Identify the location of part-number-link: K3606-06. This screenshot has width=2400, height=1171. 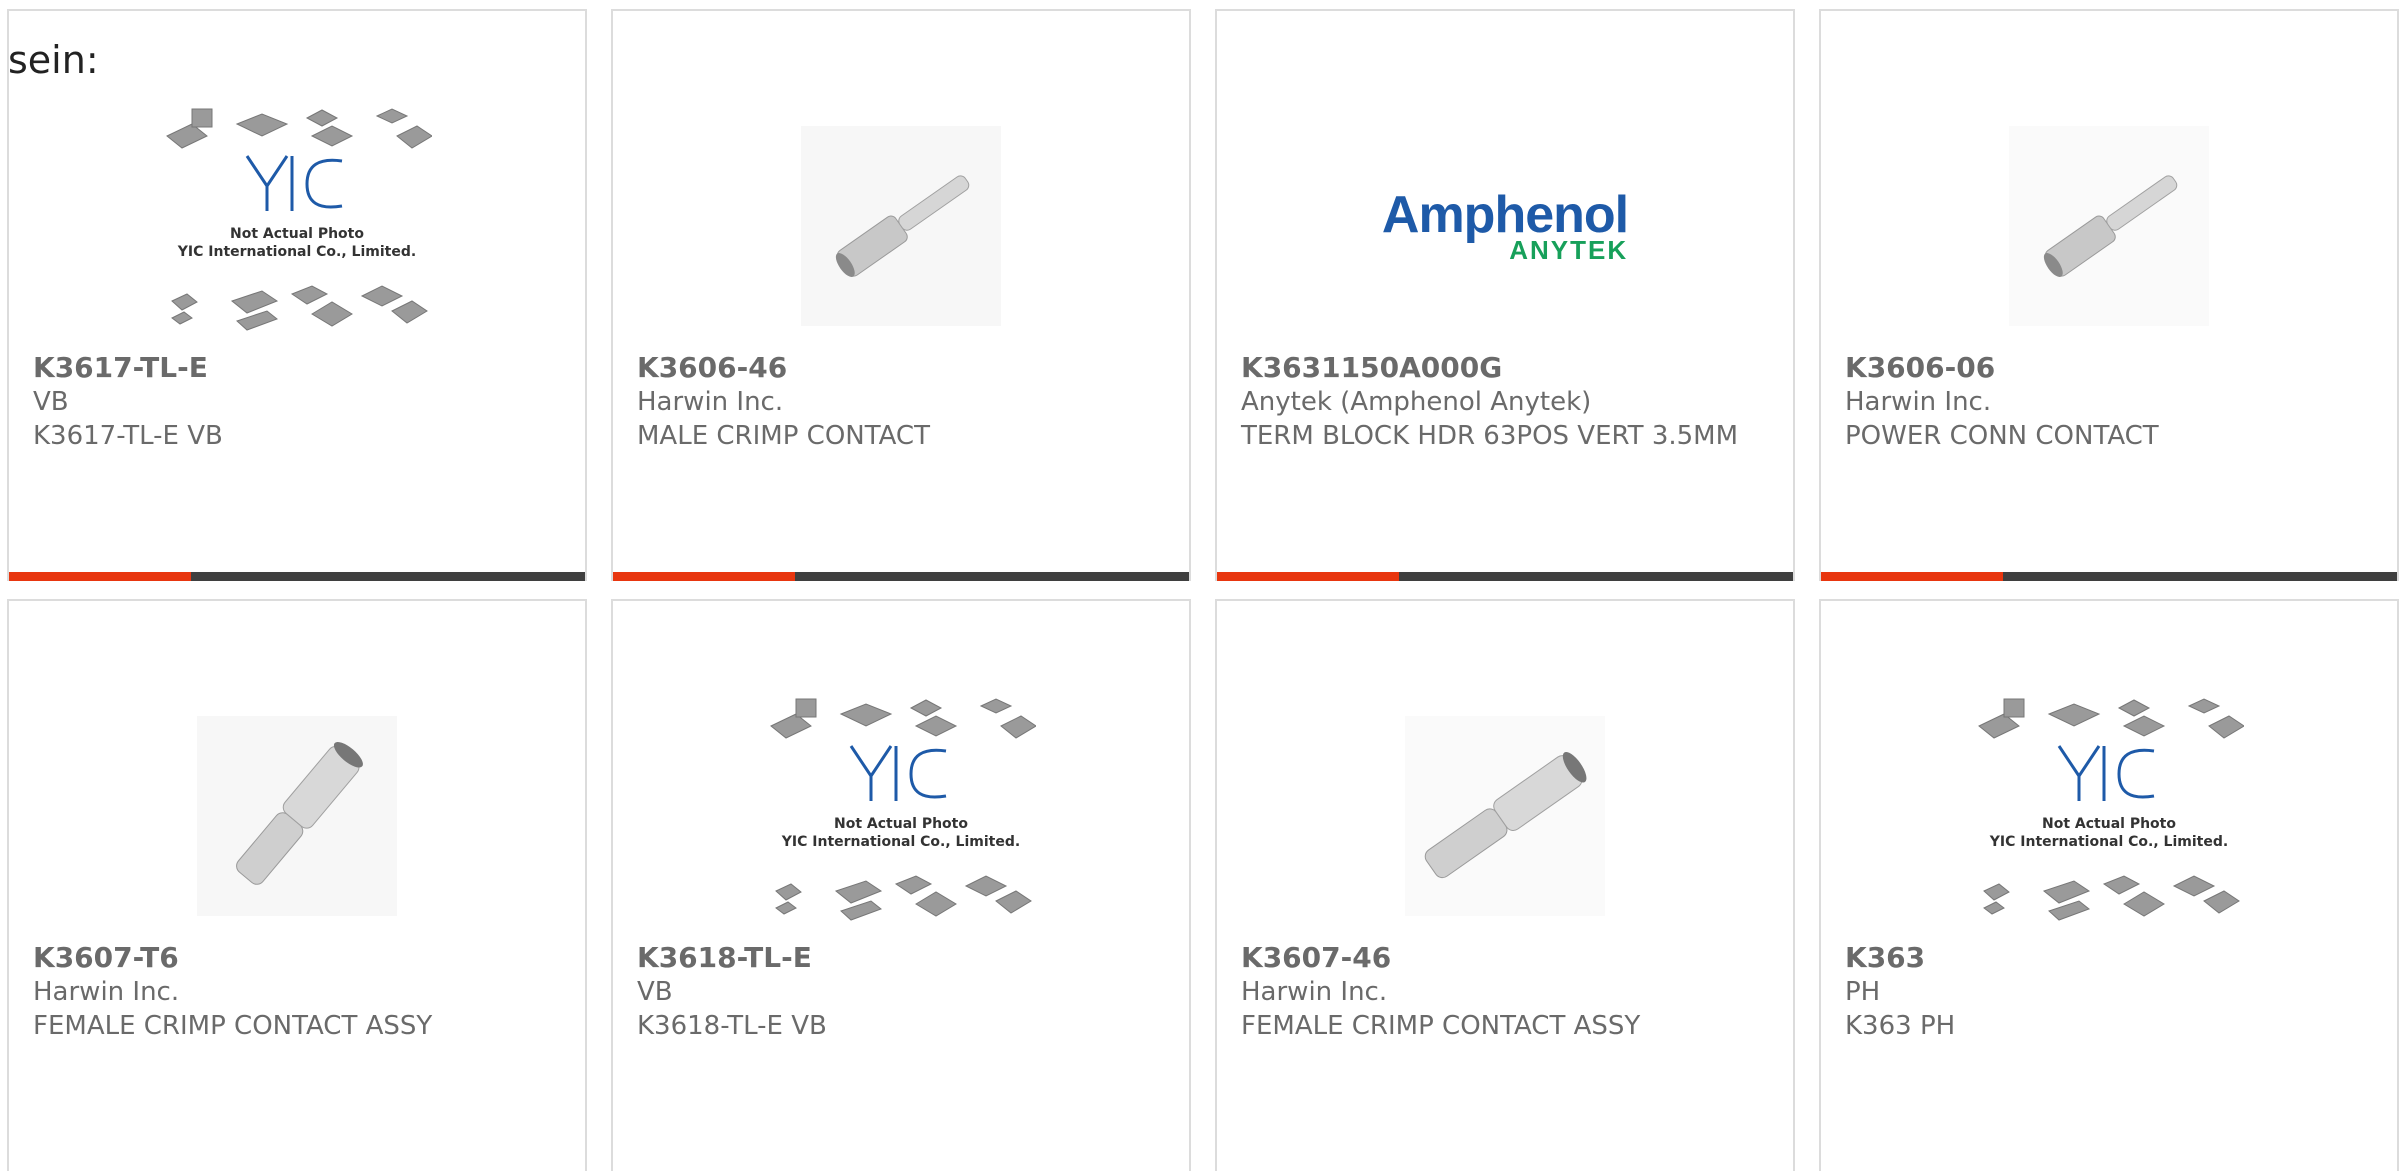
(2109, 368).